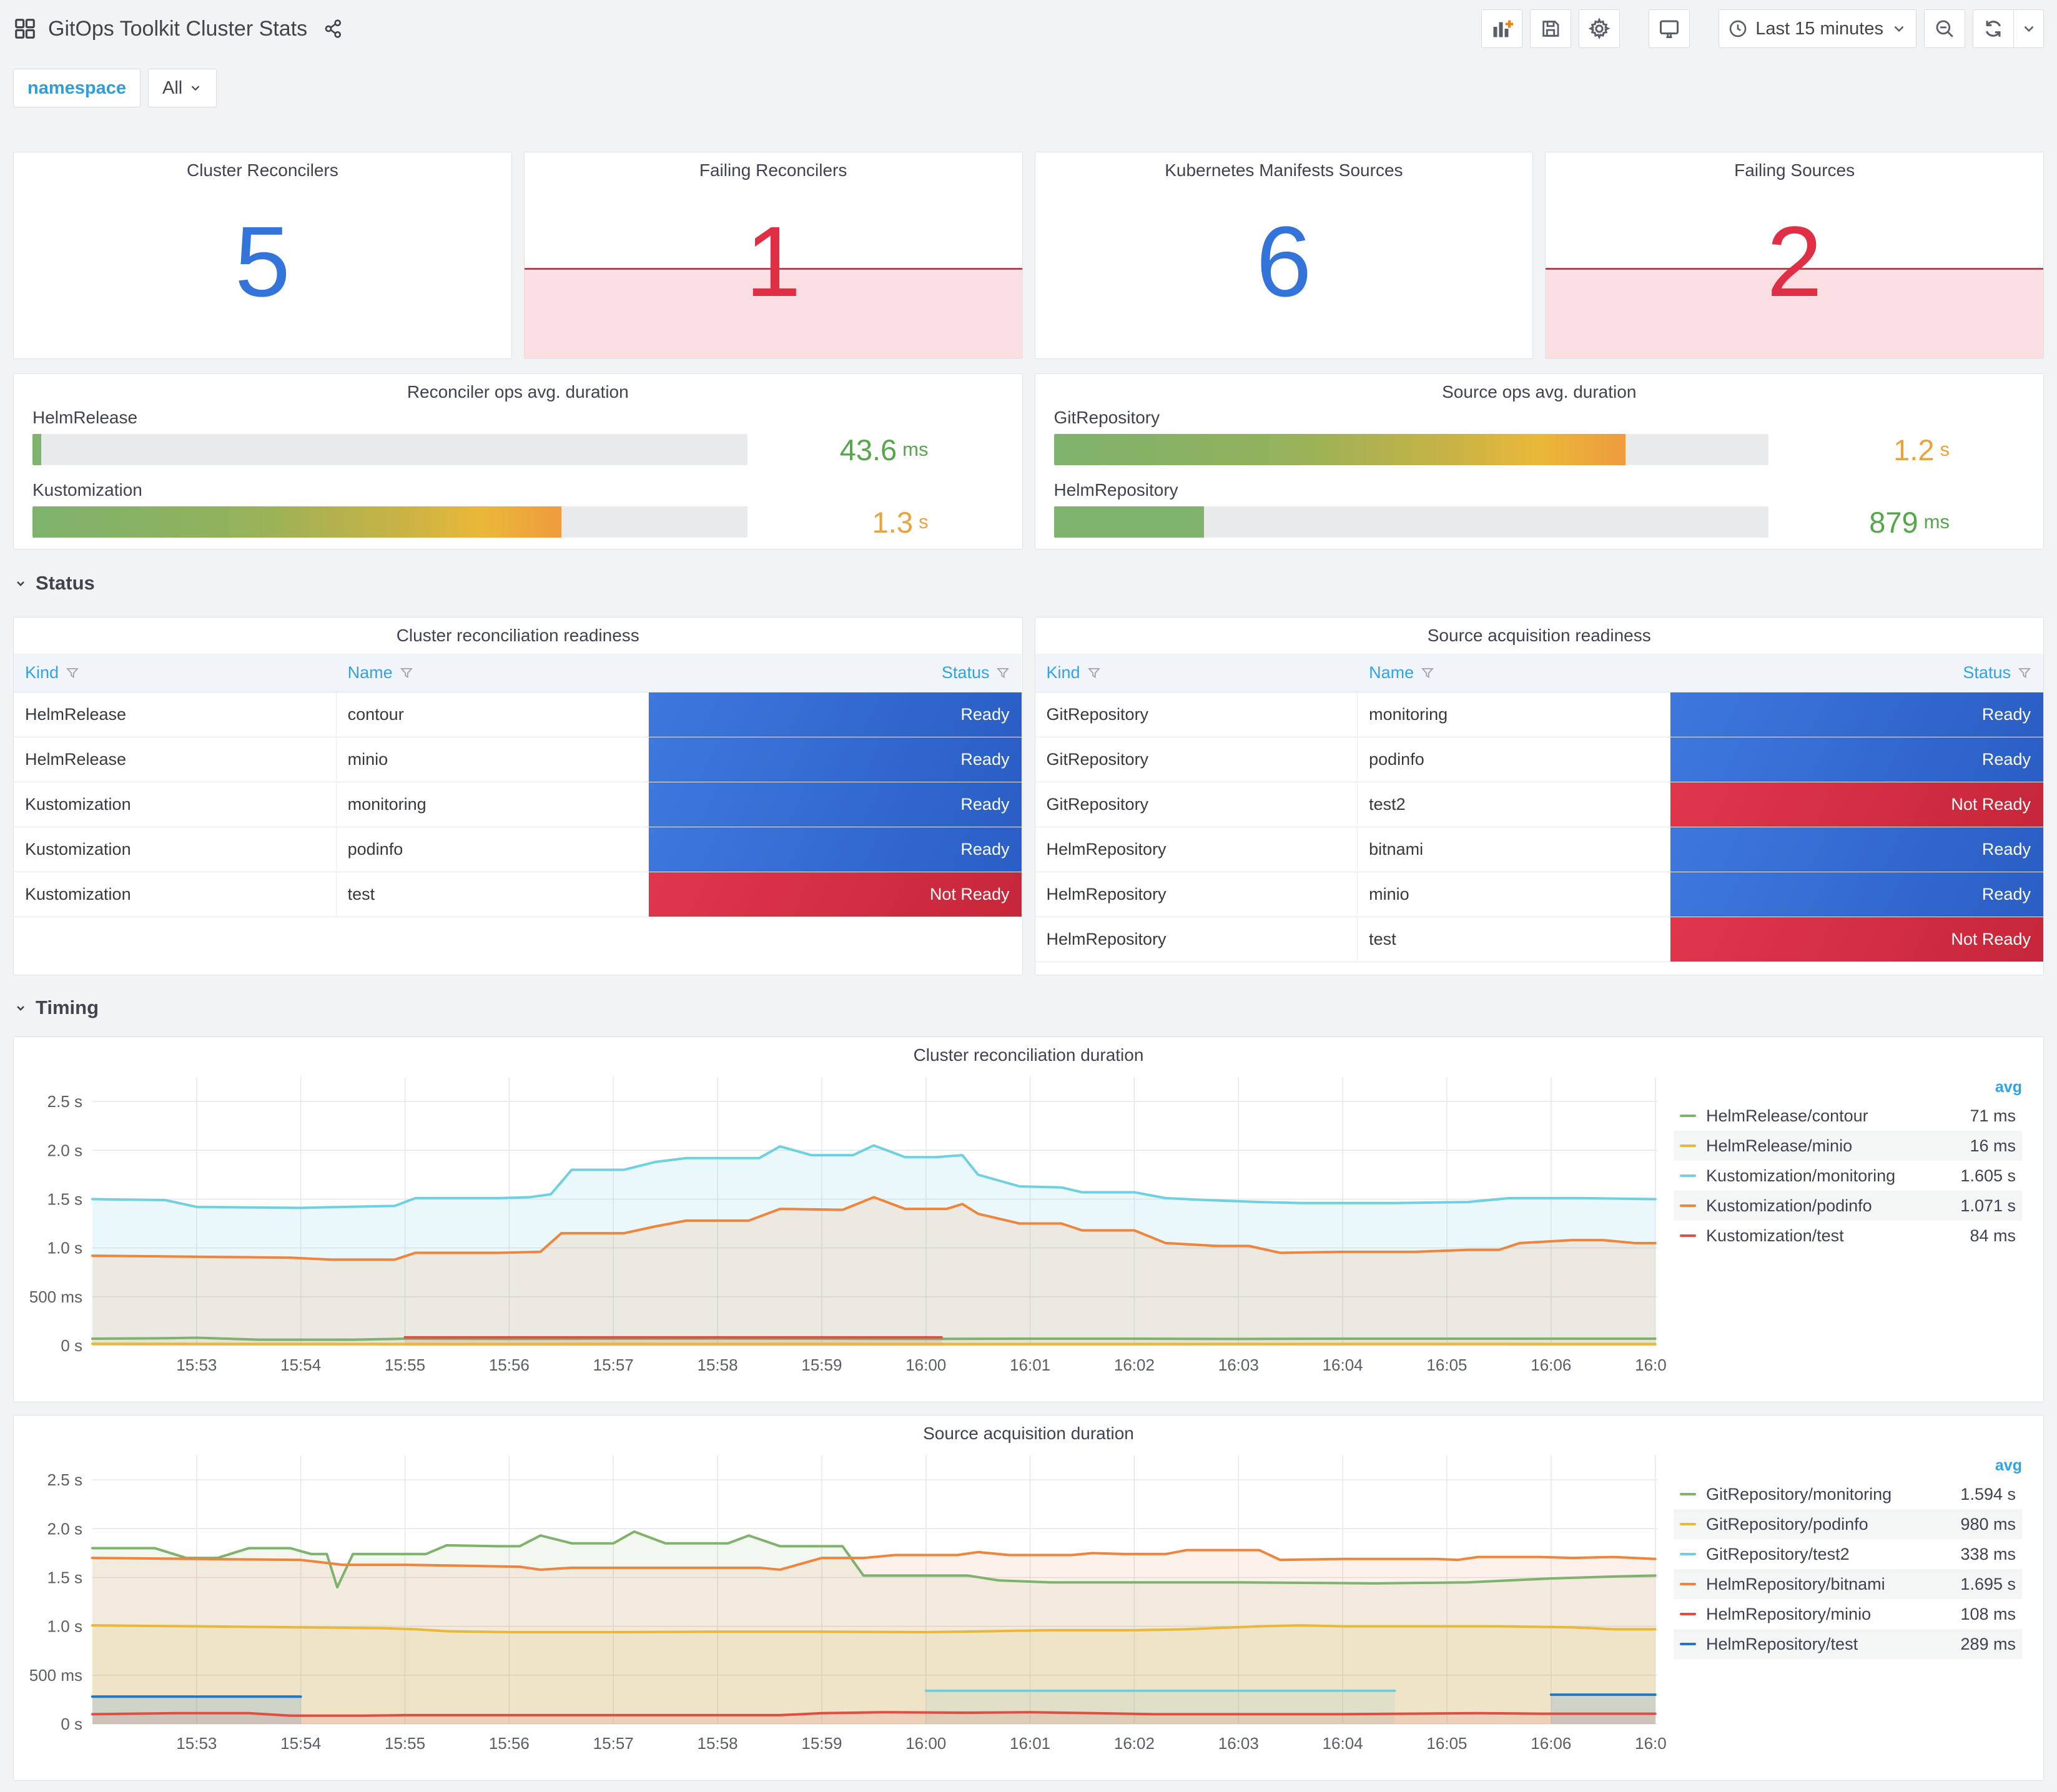  What do you see at coordinates (1848, 1644) in the screenshot?
I see `legend-item: HelmRepository/test 289 ms` at bounding box center [1848, 1644].